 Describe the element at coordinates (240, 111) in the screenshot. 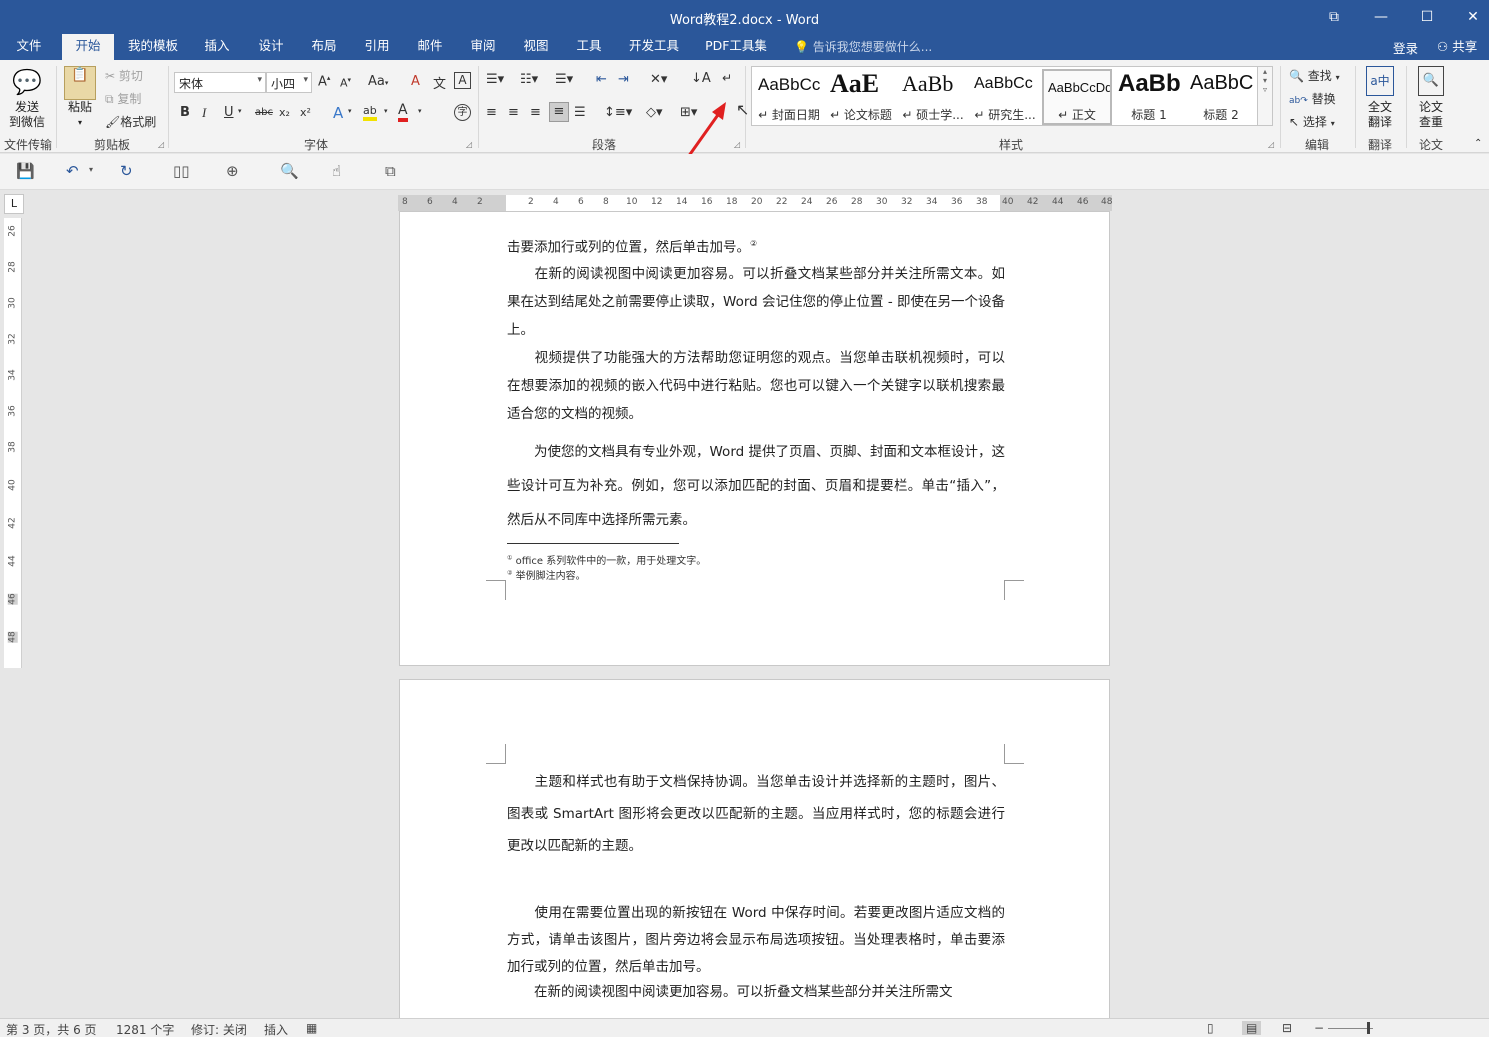

I see `underline-dropdown-icon: ▾` at that location.